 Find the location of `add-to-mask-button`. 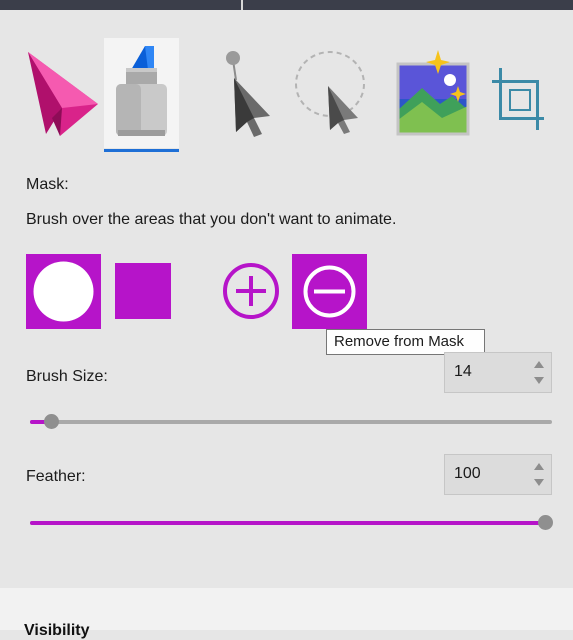

add-to-mask-button is located at coordinates (251, 291).